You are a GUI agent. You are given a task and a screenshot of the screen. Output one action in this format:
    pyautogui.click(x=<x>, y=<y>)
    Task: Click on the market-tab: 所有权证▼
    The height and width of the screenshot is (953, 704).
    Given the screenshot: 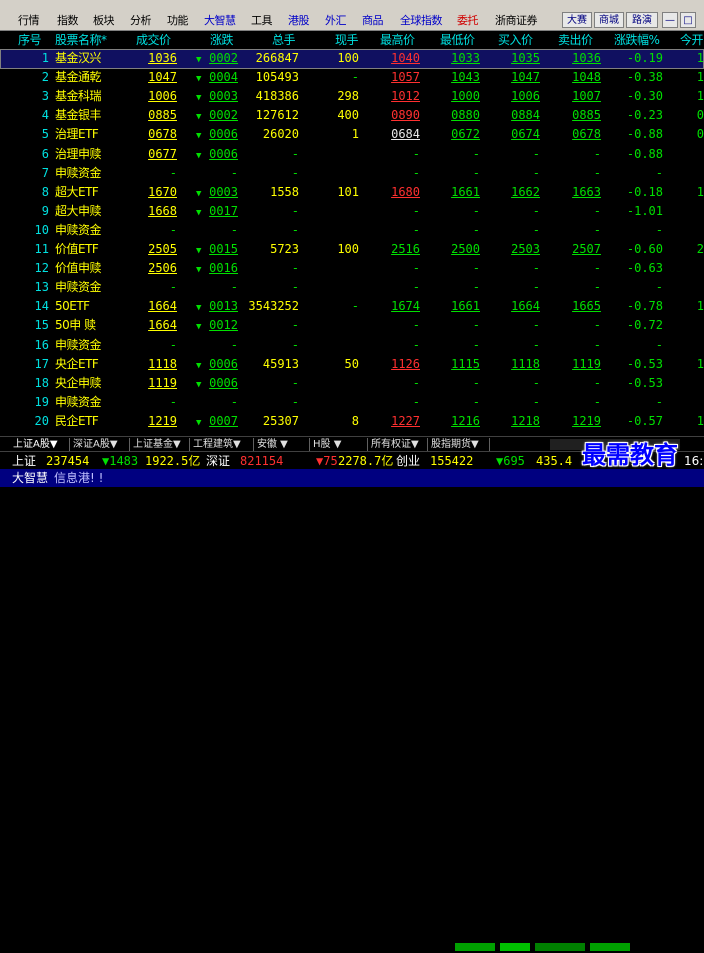 What is the action you would take?
    pyautogui.click(x=398, y=444)
    